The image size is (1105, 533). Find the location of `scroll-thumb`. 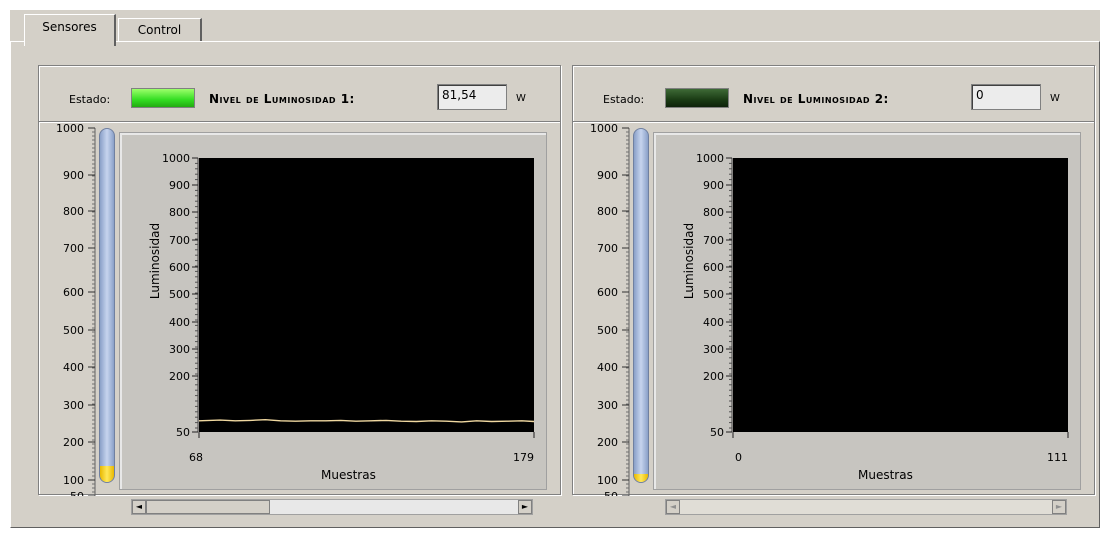

scroll-thumb is located at coordinates (208, 507).